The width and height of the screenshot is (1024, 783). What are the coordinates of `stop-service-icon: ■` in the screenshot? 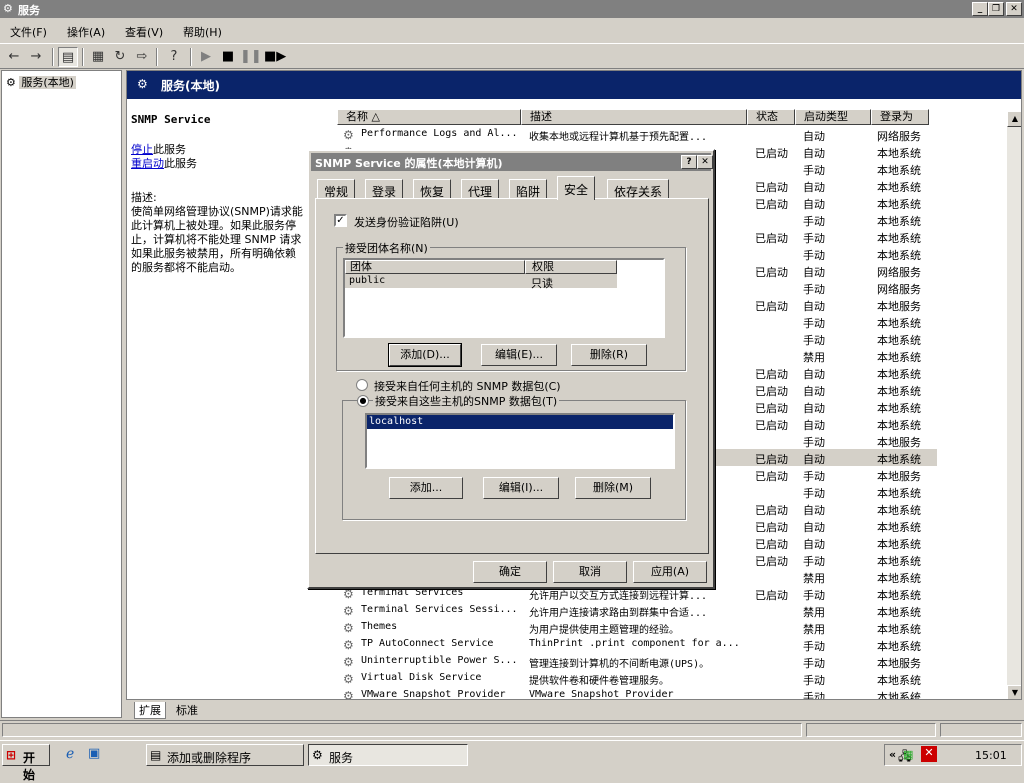 It's located at (228, 57).